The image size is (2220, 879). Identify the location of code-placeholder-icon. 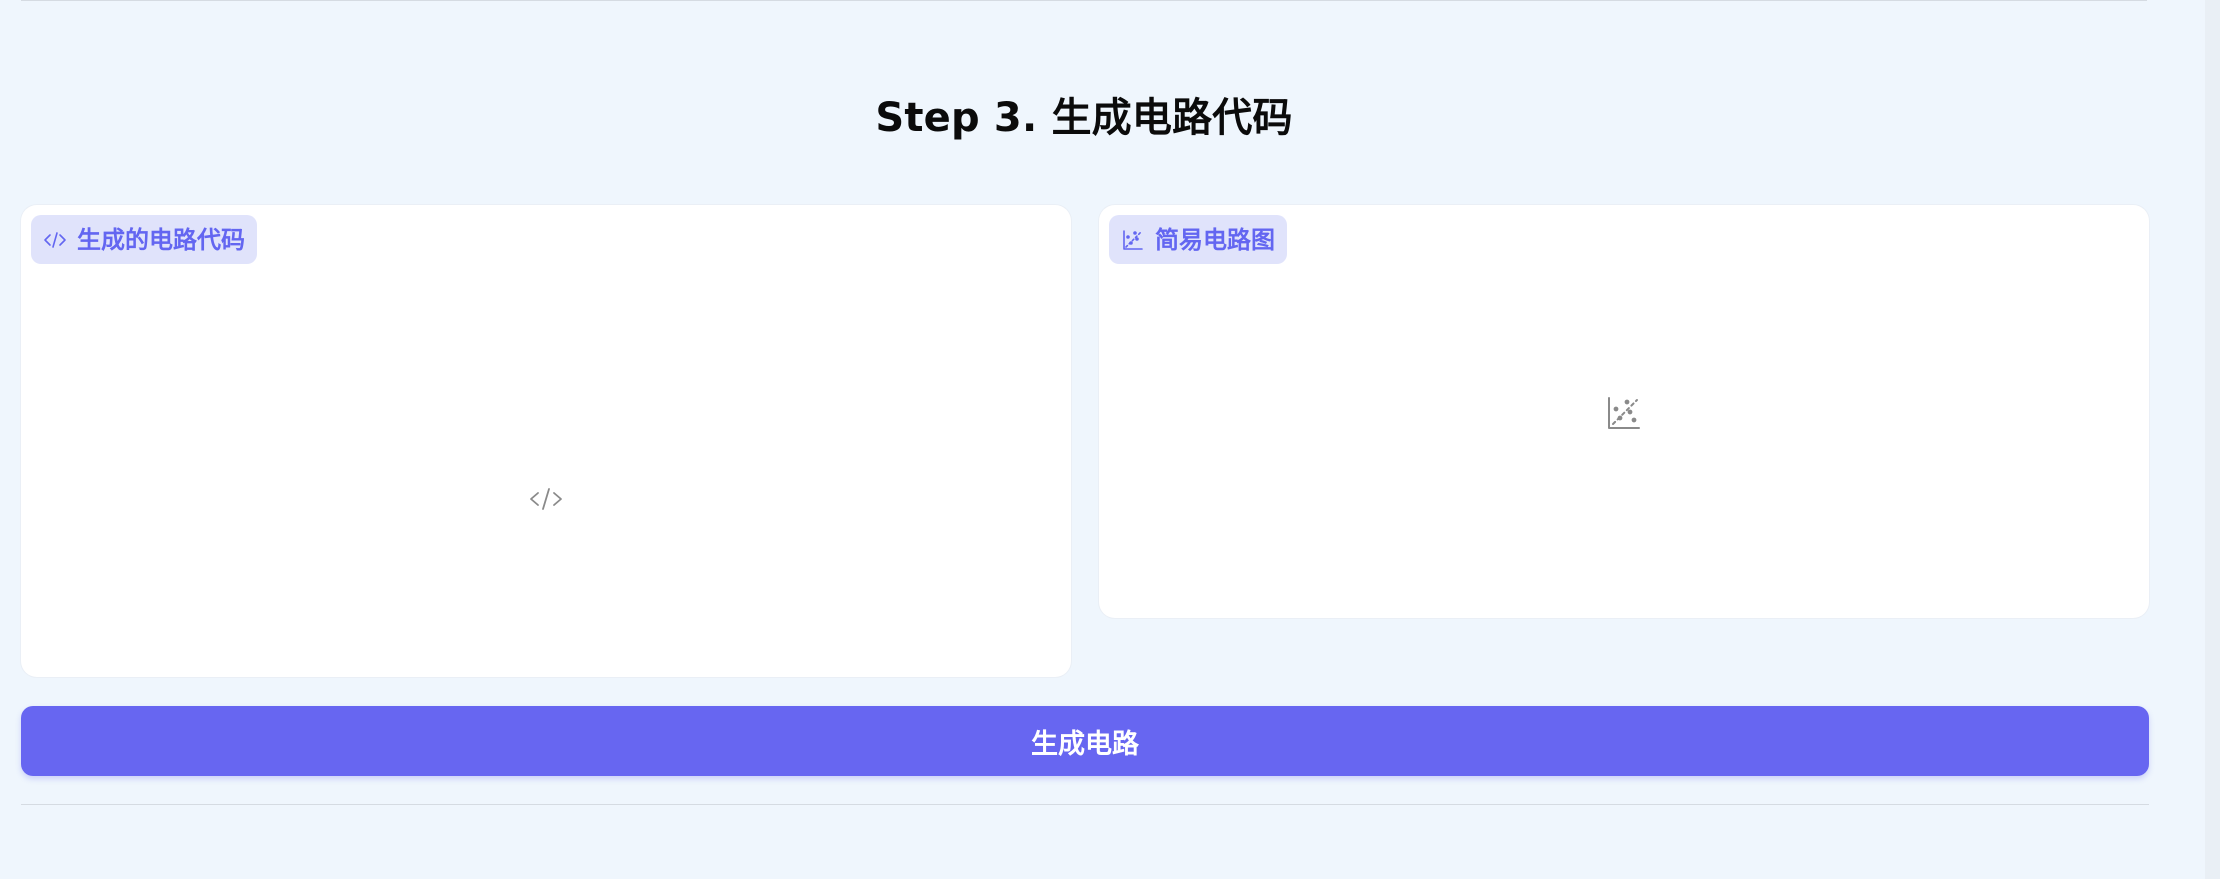
(546, 499).